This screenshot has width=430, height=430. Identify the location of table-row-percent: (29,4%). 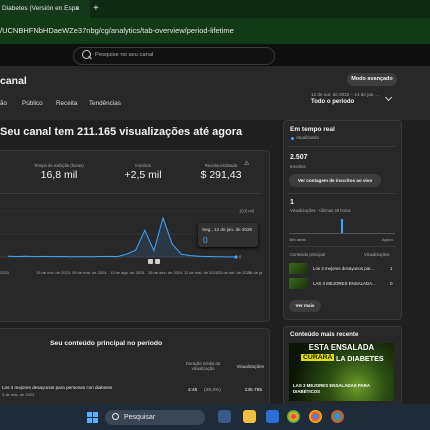
(212, 390).